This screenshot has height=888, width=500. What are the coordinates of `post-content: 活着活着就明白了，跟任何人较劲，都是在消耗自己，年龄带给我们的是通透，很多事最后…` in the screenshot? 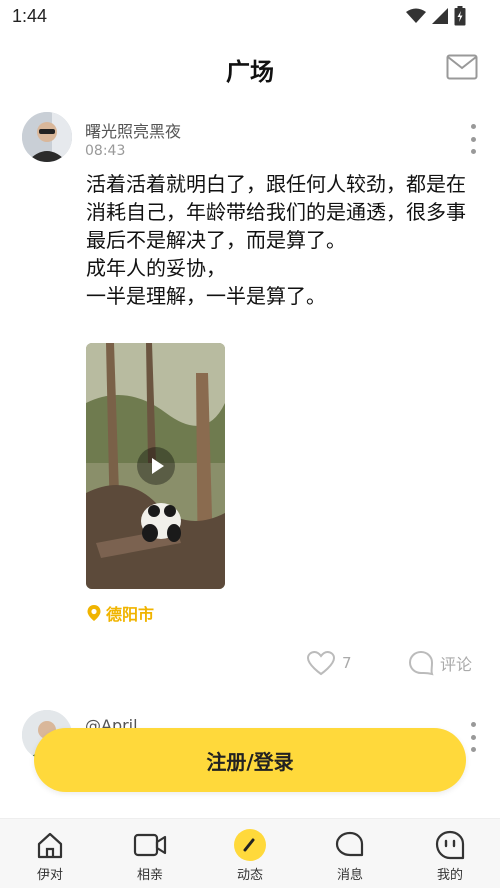 It's located at (276, 240).